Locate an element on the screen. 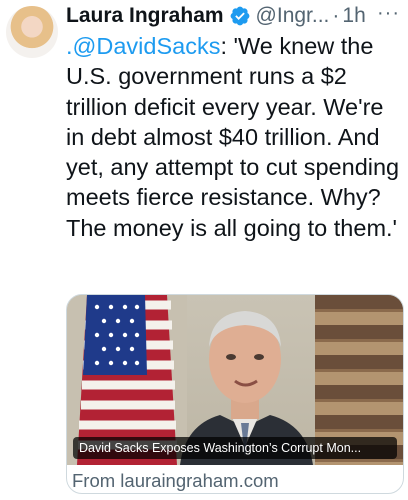 The width and height of the screenshot is (408, 500). source-link: From lauraingraham.com is located at coordinates (175, 481).